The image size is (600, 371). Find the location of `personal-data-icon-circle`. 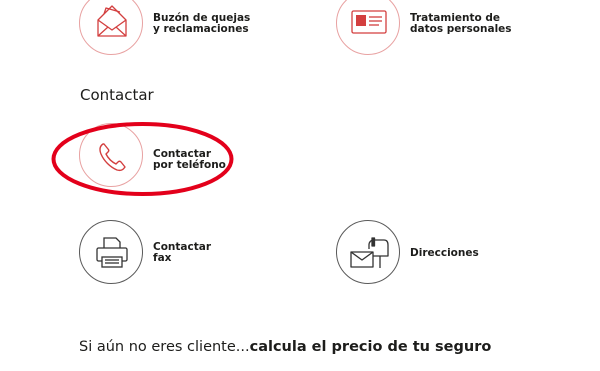

personal-data-icon-circle is located at coordinates (368, 27).